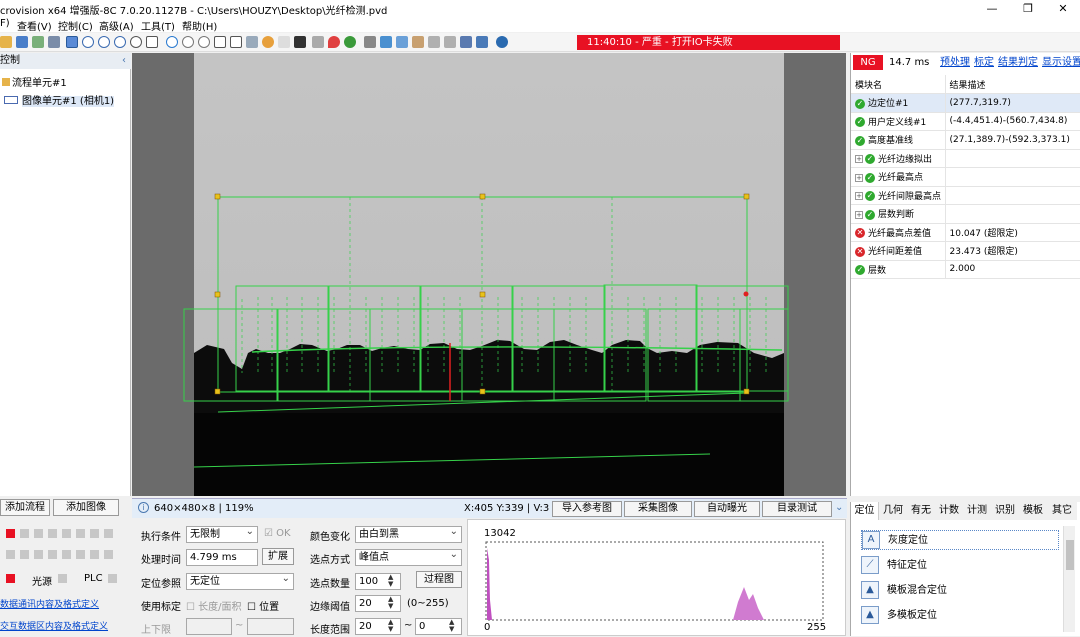  I want to click on tab-identify: 识别, so click(1005, 511).